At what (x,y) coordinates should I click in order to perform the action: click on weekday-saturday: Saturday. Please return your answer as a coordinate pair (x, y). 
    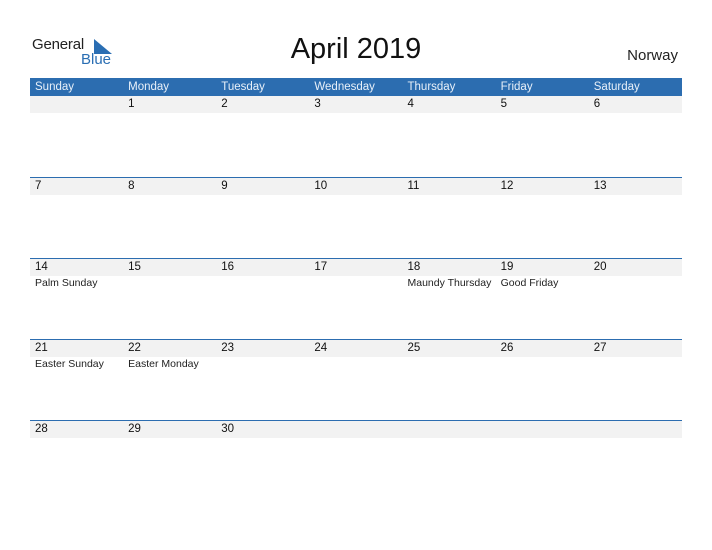
    Looking at the image, I should click on (616, 87).